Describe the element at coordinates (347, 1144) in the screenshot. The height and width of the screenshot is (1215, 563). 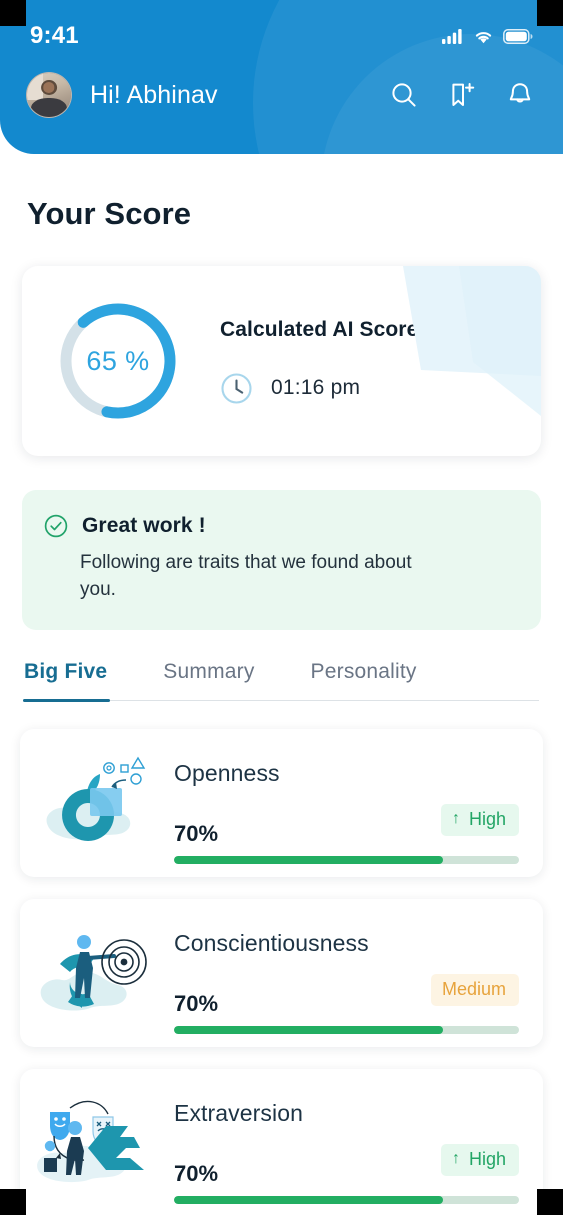
I see `trait-content: Extraversion ↑ High 70%` at that location.